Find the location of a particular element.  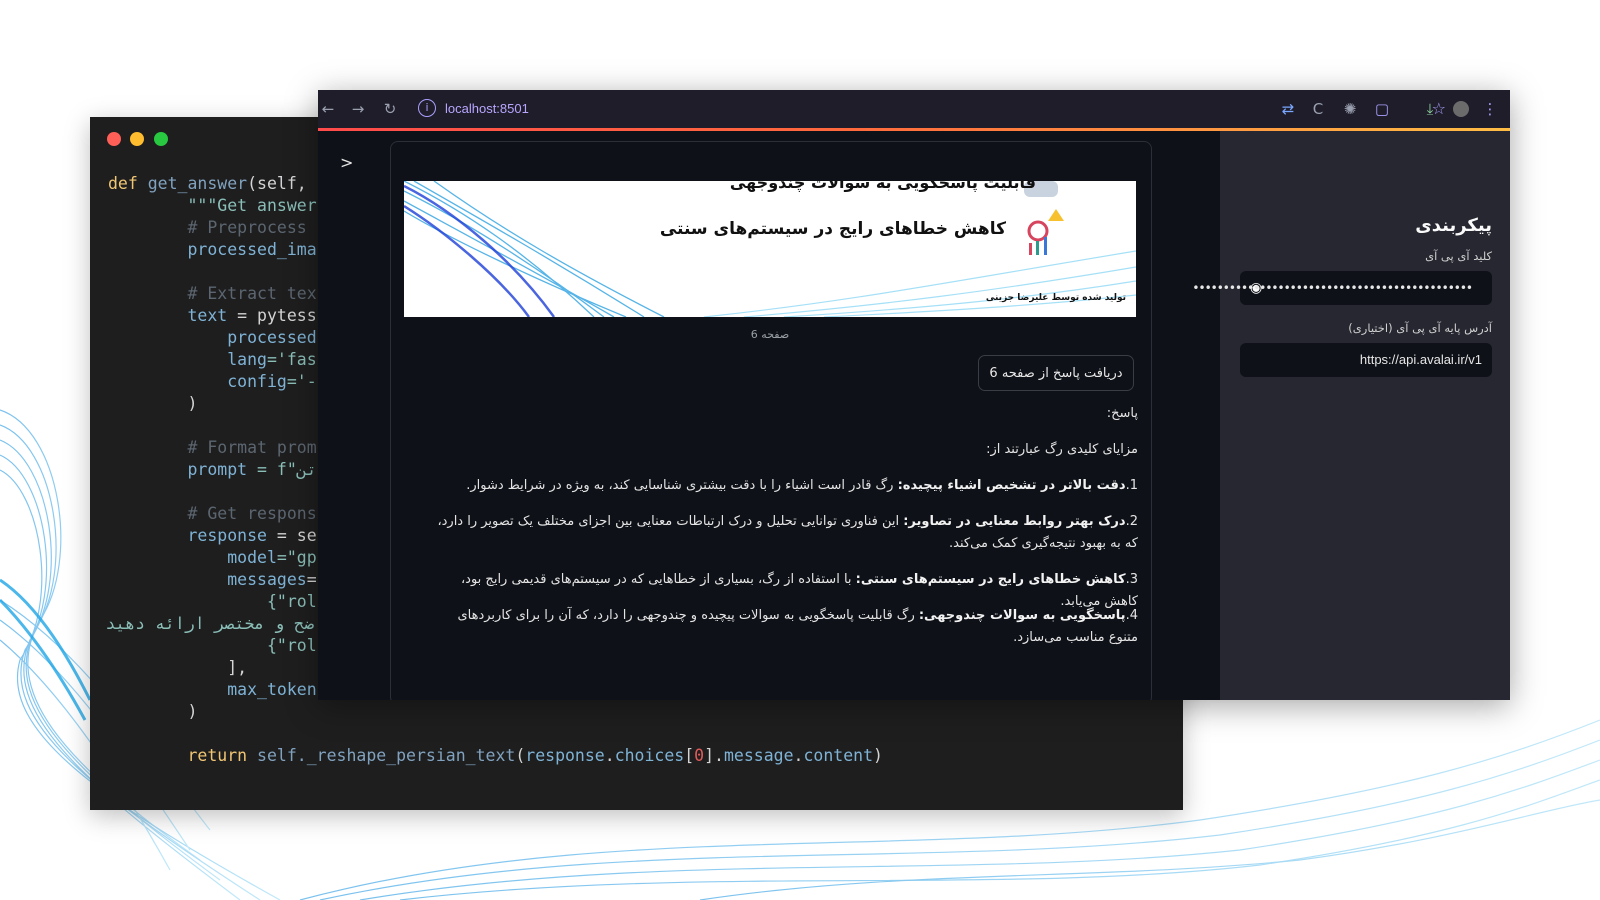

arrow-left-icon: ← is located at coordinates (328, 109).